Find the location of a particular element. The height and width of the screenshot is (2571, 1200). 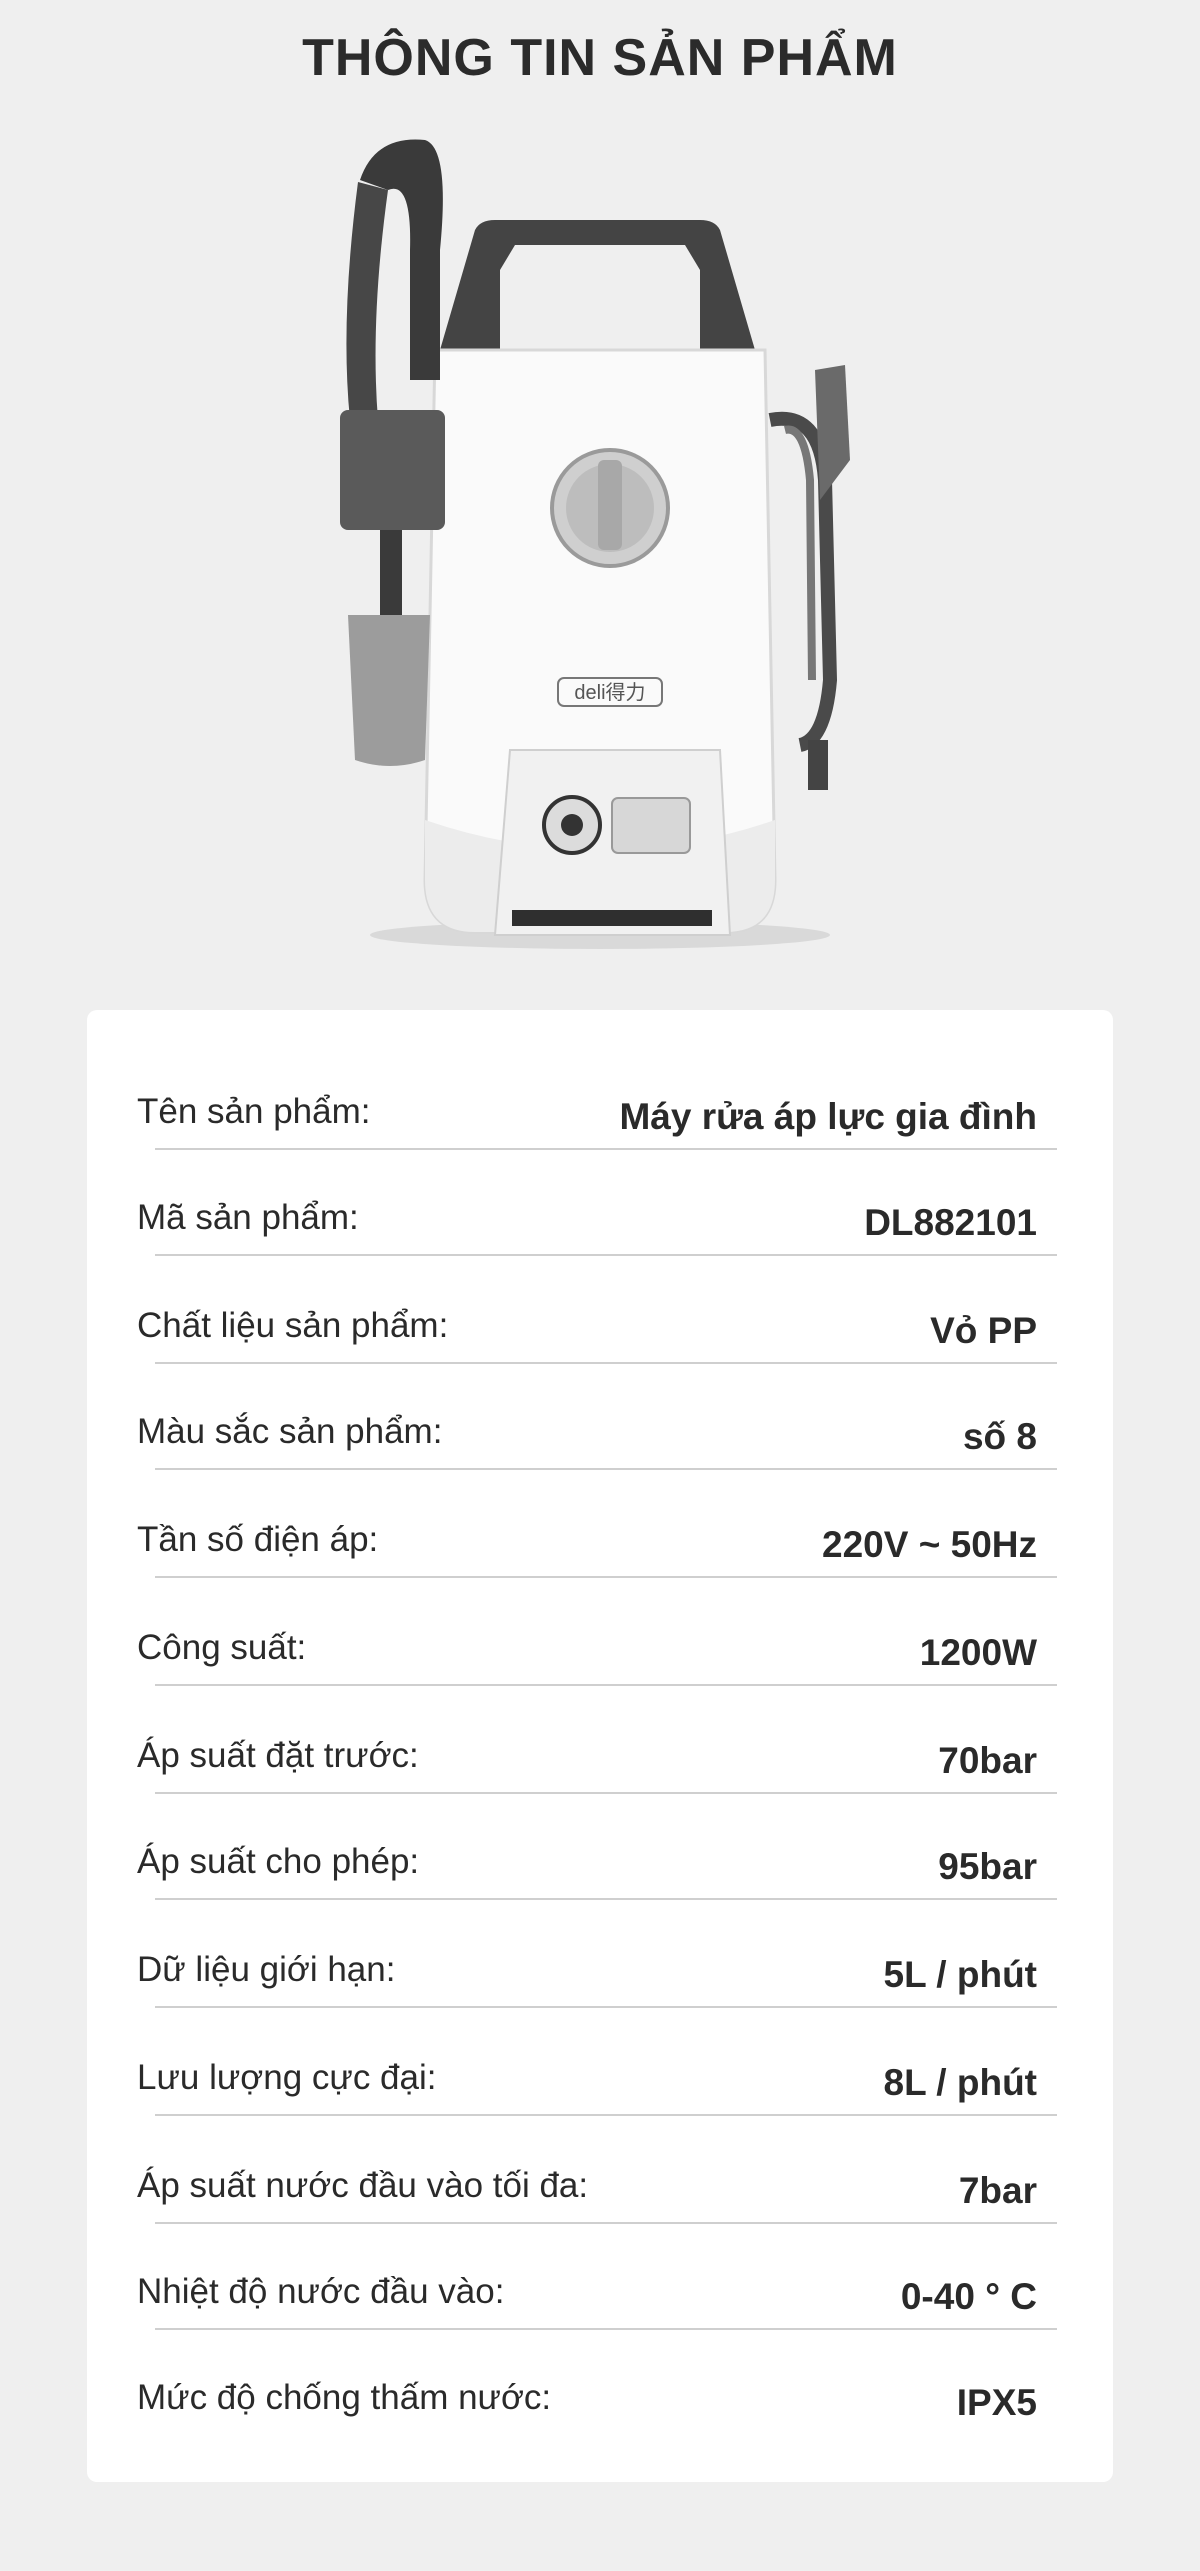

spec-row: Lưu lượng cực đại: 8L / phút is located at coordinates (597, 2086).